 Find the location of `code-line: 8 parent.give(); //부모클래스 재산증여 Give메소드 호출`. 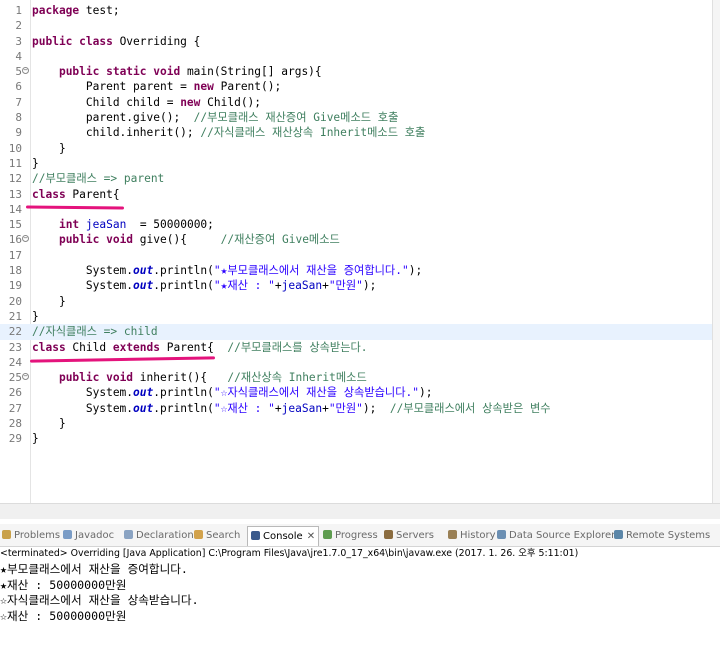

code-line: 8 parent.give(); //부모클래스 재산증여 Give메소드 호출 is located at coordinates (356, 117).